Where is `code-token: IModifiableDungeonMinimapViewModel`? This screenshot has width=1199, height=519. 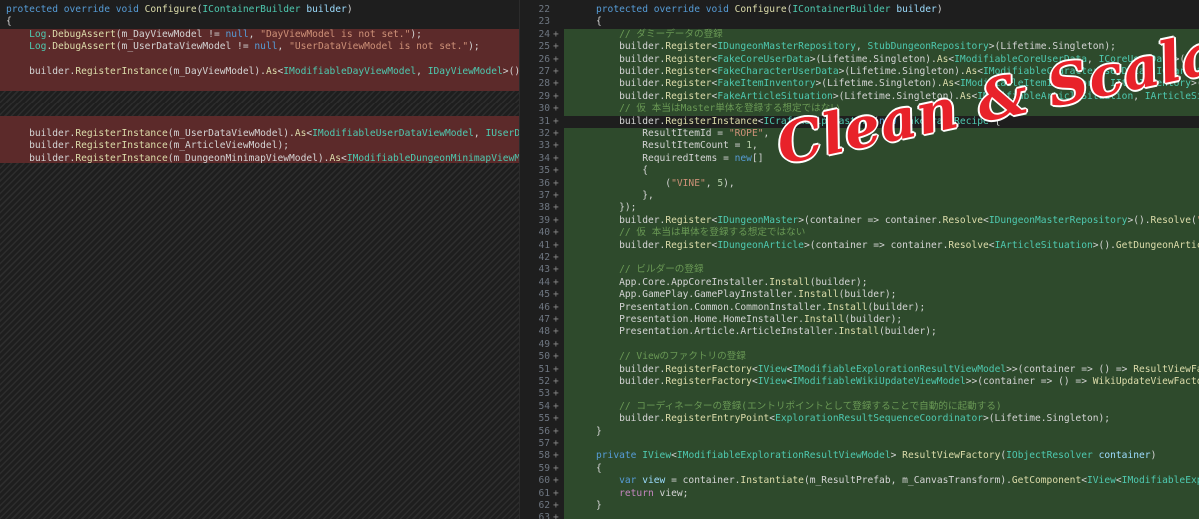
code-token: IModifiableDungeonMinimapViewModel is located at coordinates (432, 158).